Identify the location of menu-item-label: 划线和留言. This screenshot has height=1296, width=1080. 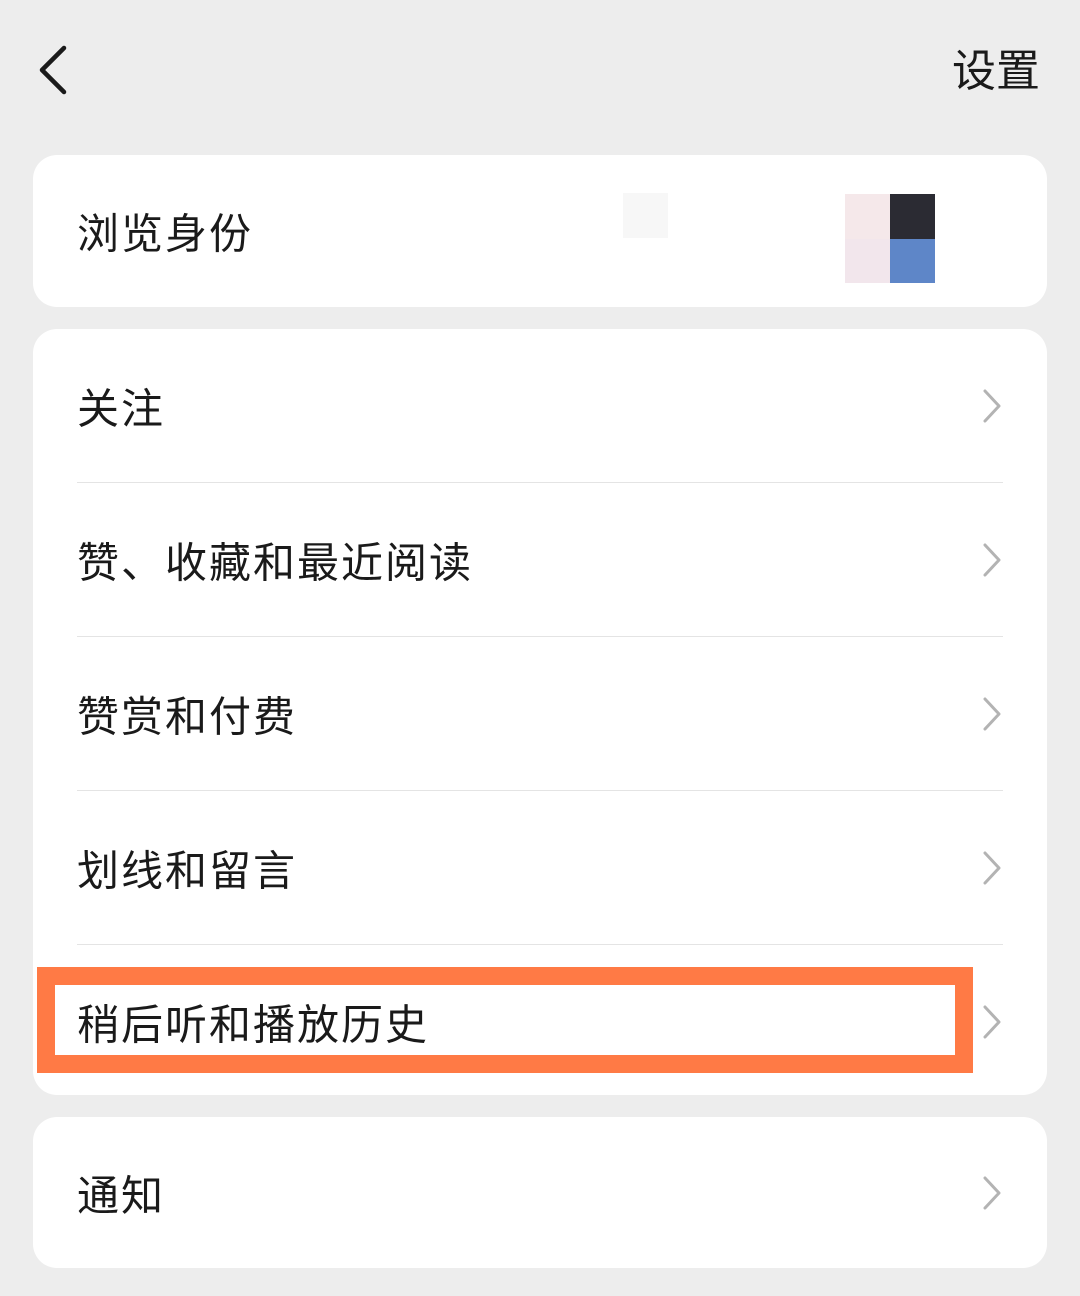
(187, 871).